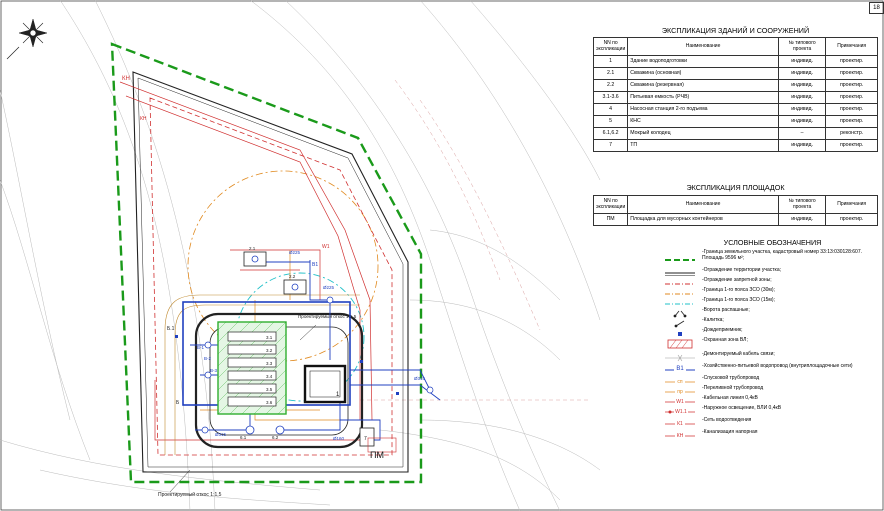 This screenshot has width=884, height=511. I want to click on svg-text: W1.1, so click(681, 412).